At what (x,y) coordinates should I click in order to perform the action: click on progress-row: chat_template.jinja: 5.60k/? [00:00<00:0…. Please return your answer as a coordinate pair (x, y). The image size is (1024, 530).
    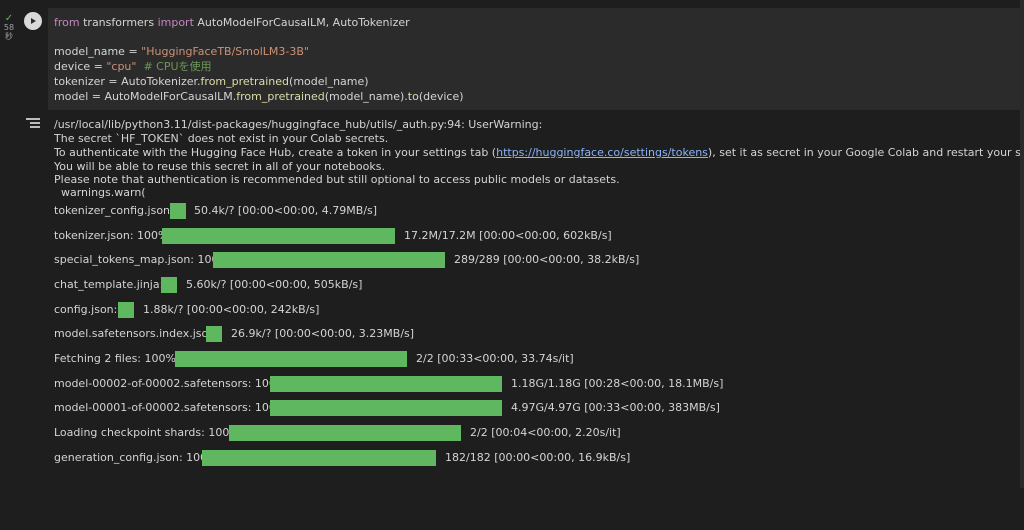
    Looking at the image, I should click on (205, 285).